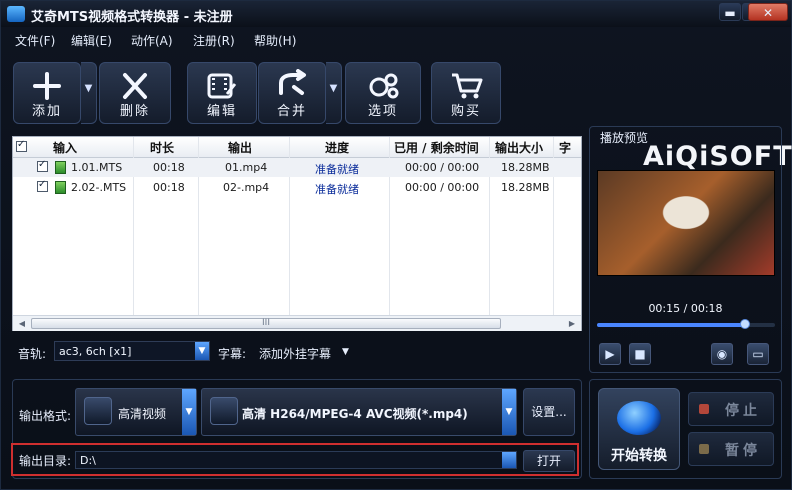 The image size is (792, 490). Describe the element at coordinates (22, 323) in the screenshot. I see `scroll-left-button: ◀` at that location.